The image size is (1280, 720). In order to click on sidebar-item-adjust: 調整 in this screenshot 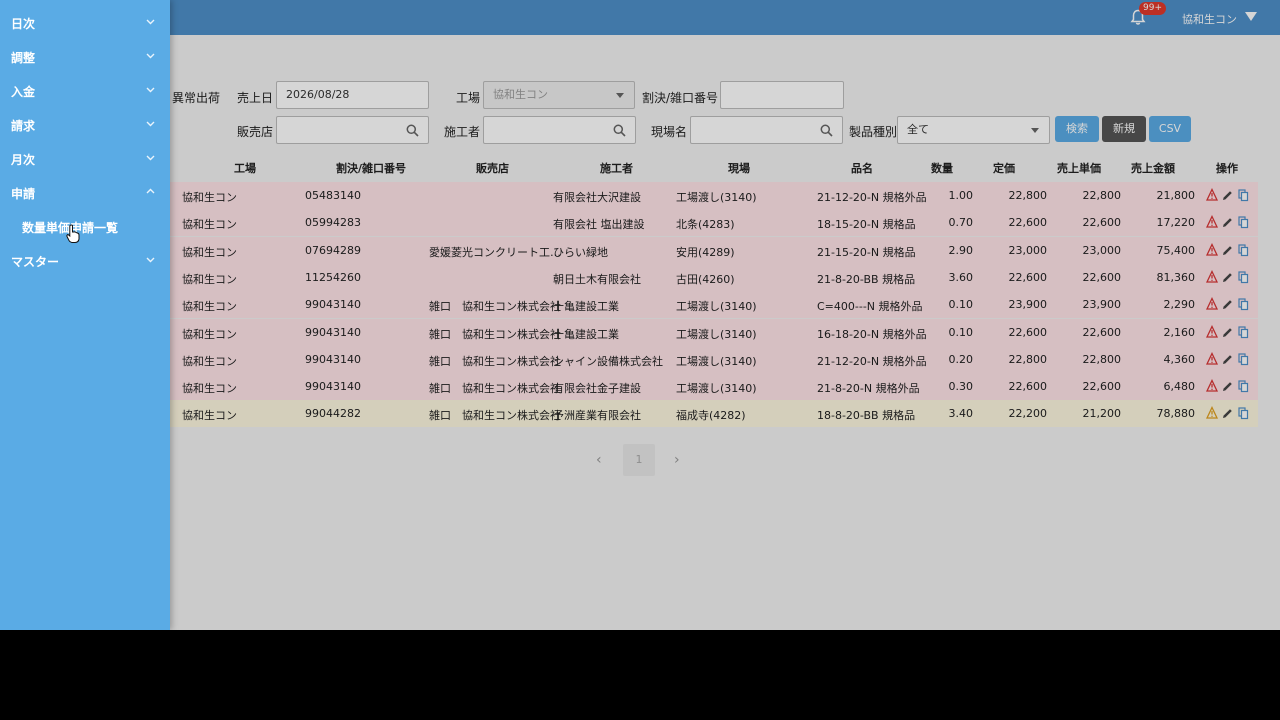, I will do `click(85, 57)`.